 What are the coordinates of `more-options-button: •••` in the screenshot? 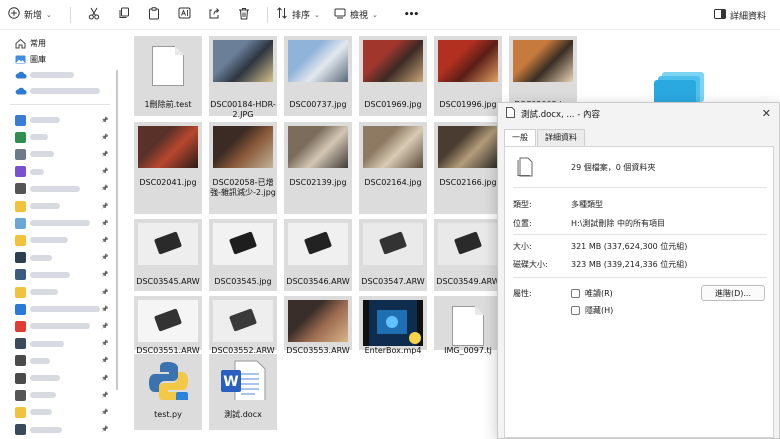 It's located at (411, 15).